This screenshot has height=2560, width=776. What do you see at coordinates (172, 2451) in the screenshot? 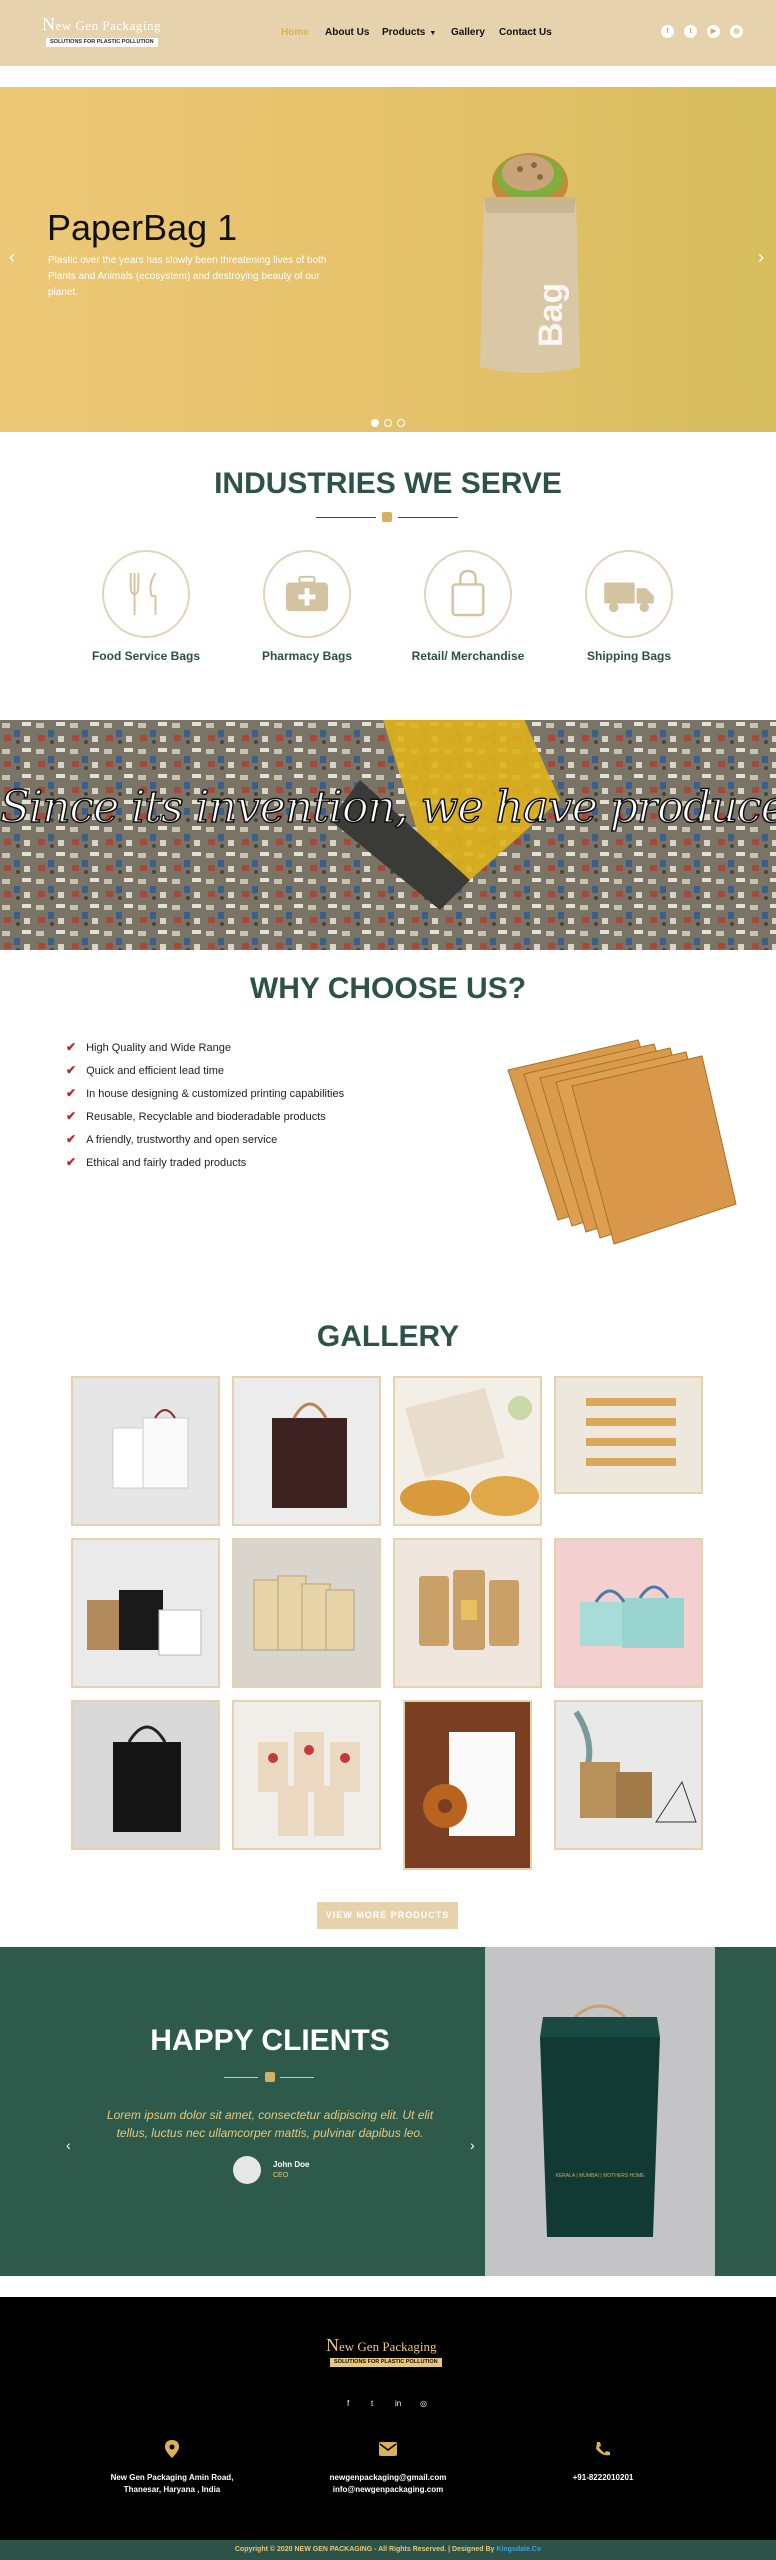
I see `location-pin-icon` at bounding box center [172, 2451].